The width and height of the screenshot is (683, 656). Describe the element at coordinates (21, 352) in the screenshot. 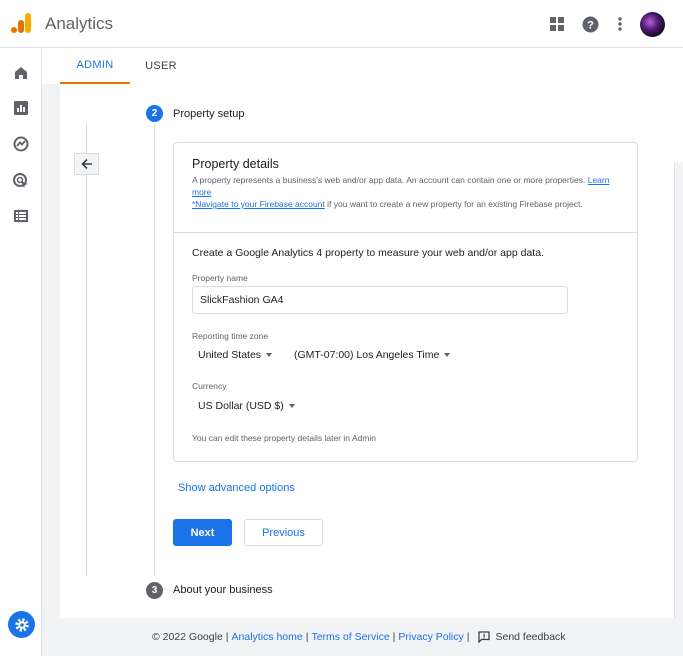

I see `left-nav-rail` at that location.